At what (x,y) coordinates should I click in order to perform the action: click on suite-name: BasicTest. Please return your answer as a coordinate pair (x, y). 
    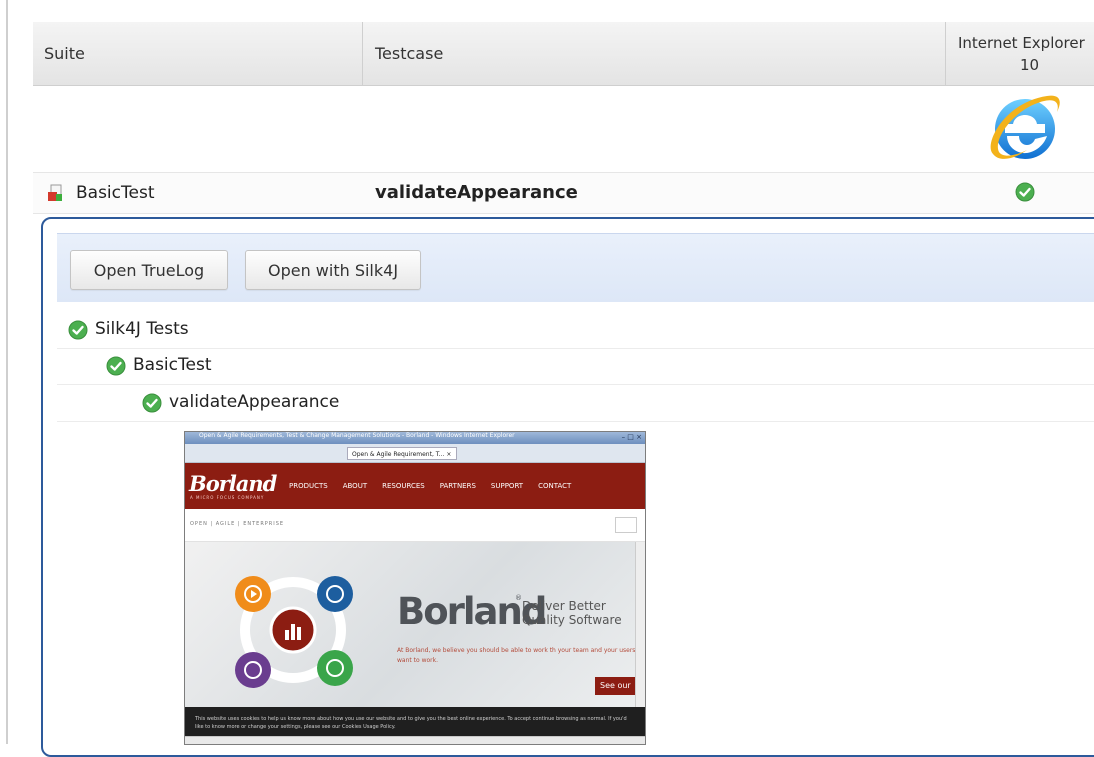
    Looking at the image, I should click on (115, 193).